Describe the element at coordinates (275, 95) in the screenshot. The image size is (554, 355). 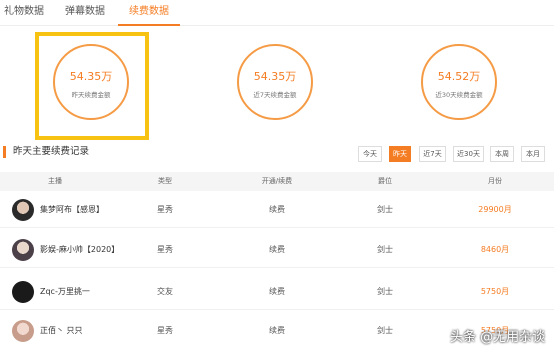
I see `stat-label: 近7天续费金额` at that location.